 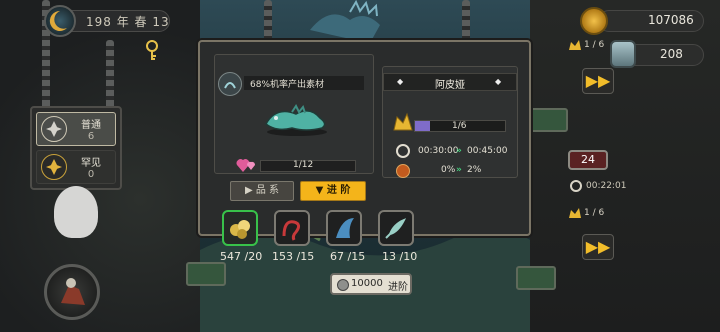 I want to click on rate-current: 0%, so click(x=448, y=170).